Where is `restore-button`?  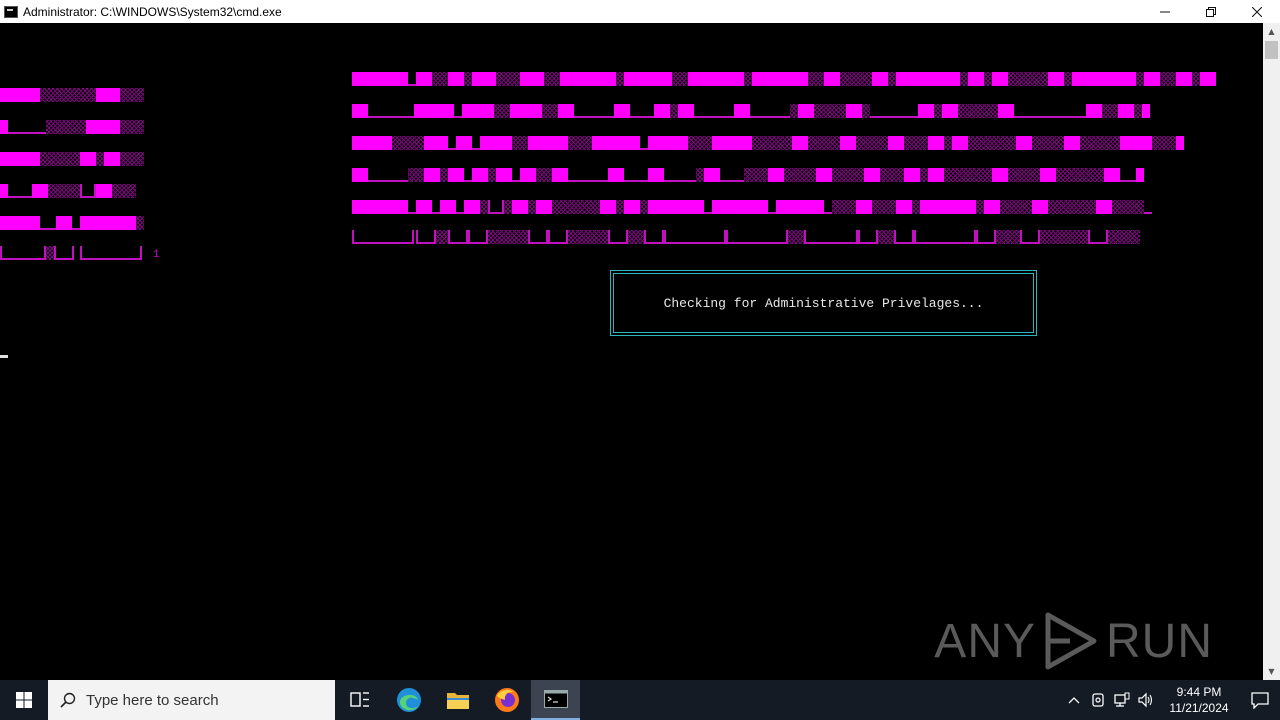
restore-button is located at coordinates (1211, 11).